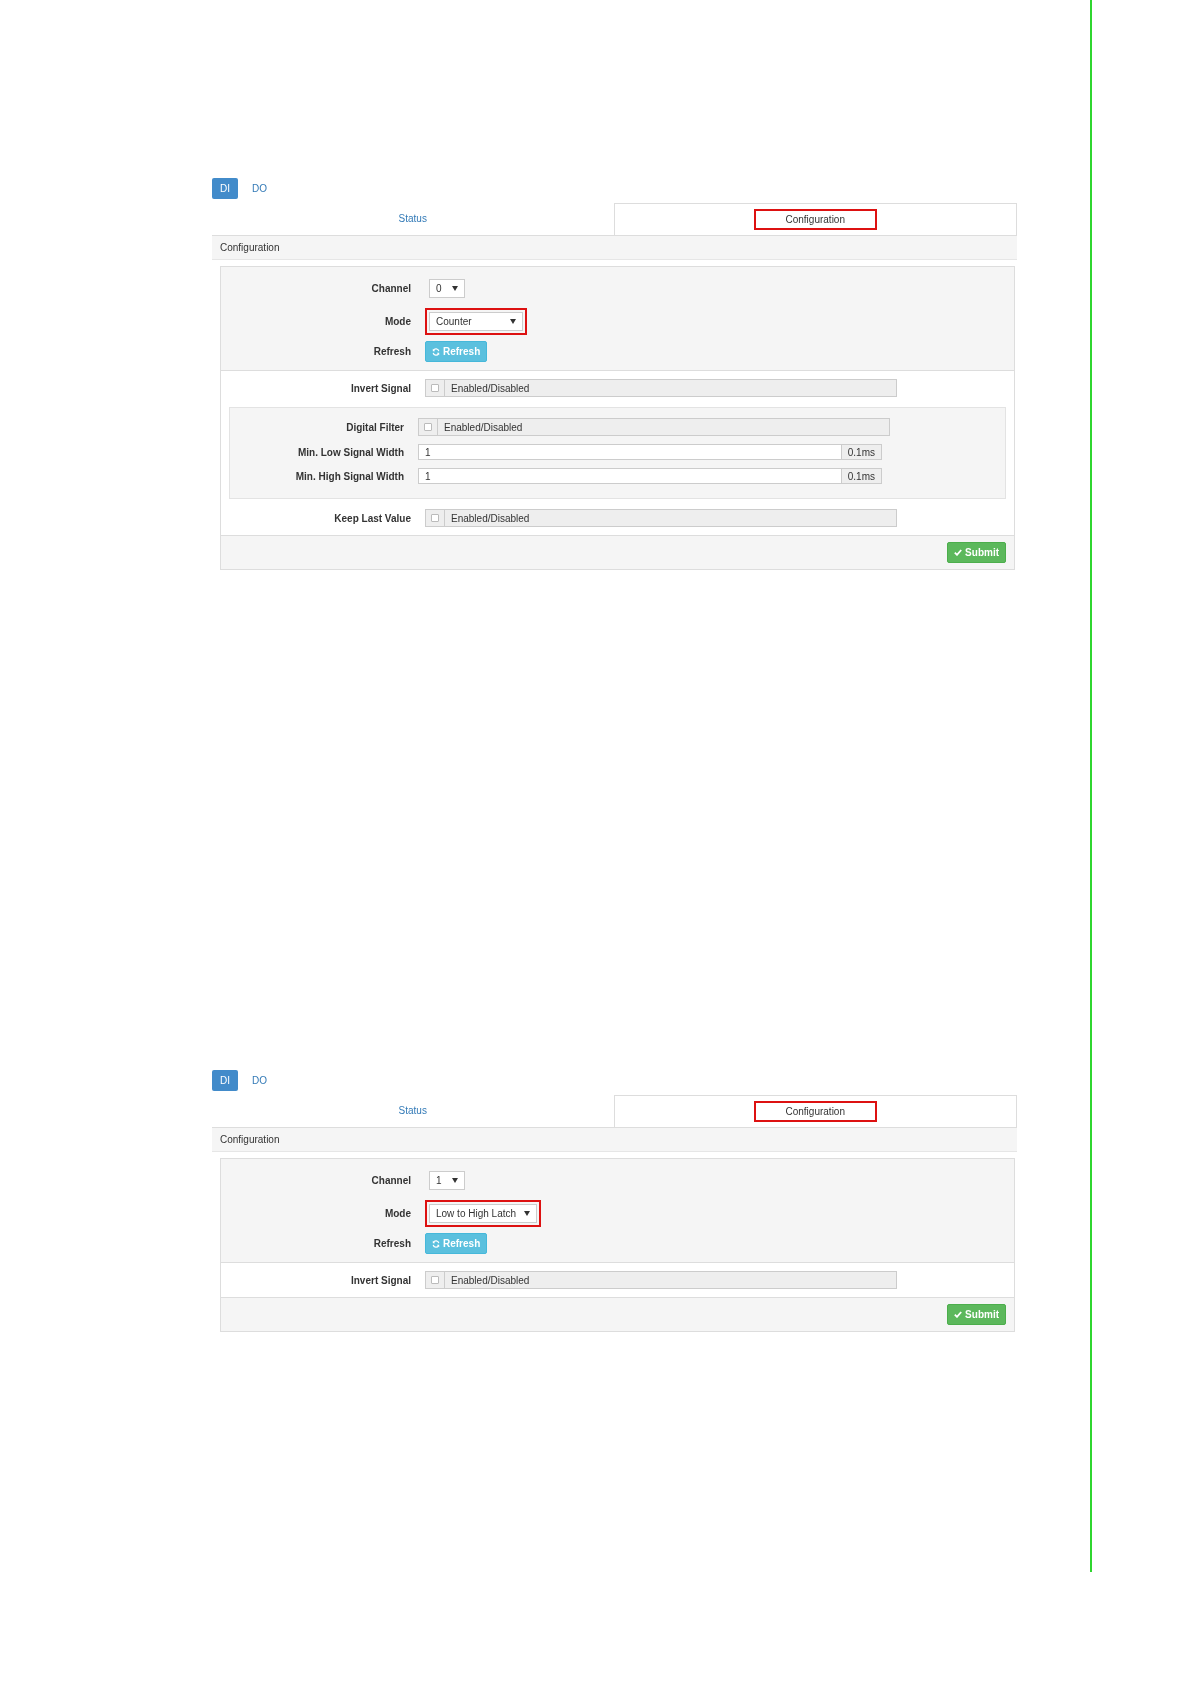 This screenshot has height=1684, width=1190. I want to click on channel-select: 0, so click(447, 288).